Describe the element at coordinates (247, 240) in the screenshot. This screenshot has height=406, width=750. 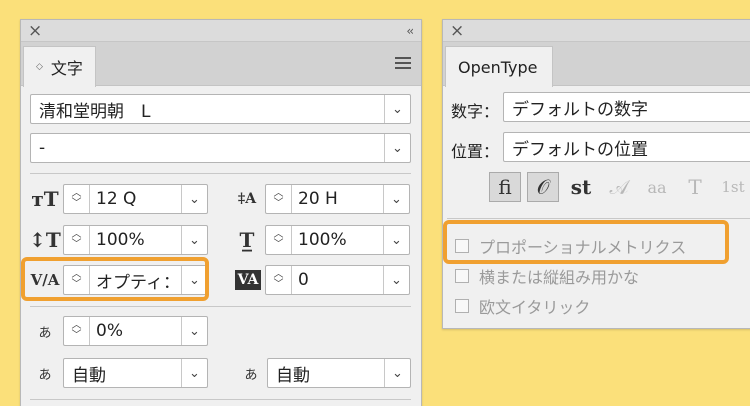
I see `horizontal-scale-icon: T̲` at that location.